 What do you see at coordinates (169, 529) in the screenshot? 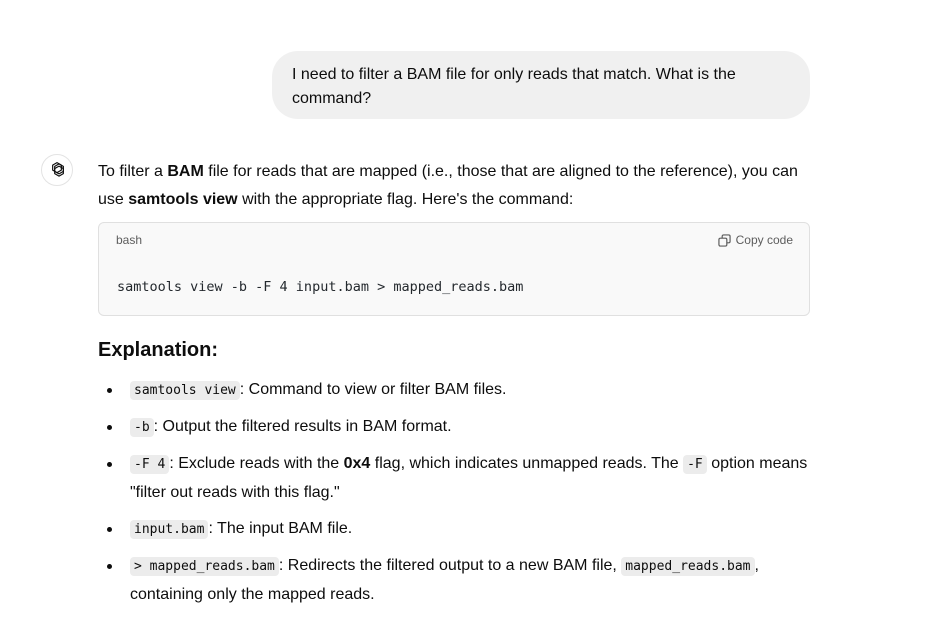
I see `inline-code: input.bam` at bounding box center [169, 529].